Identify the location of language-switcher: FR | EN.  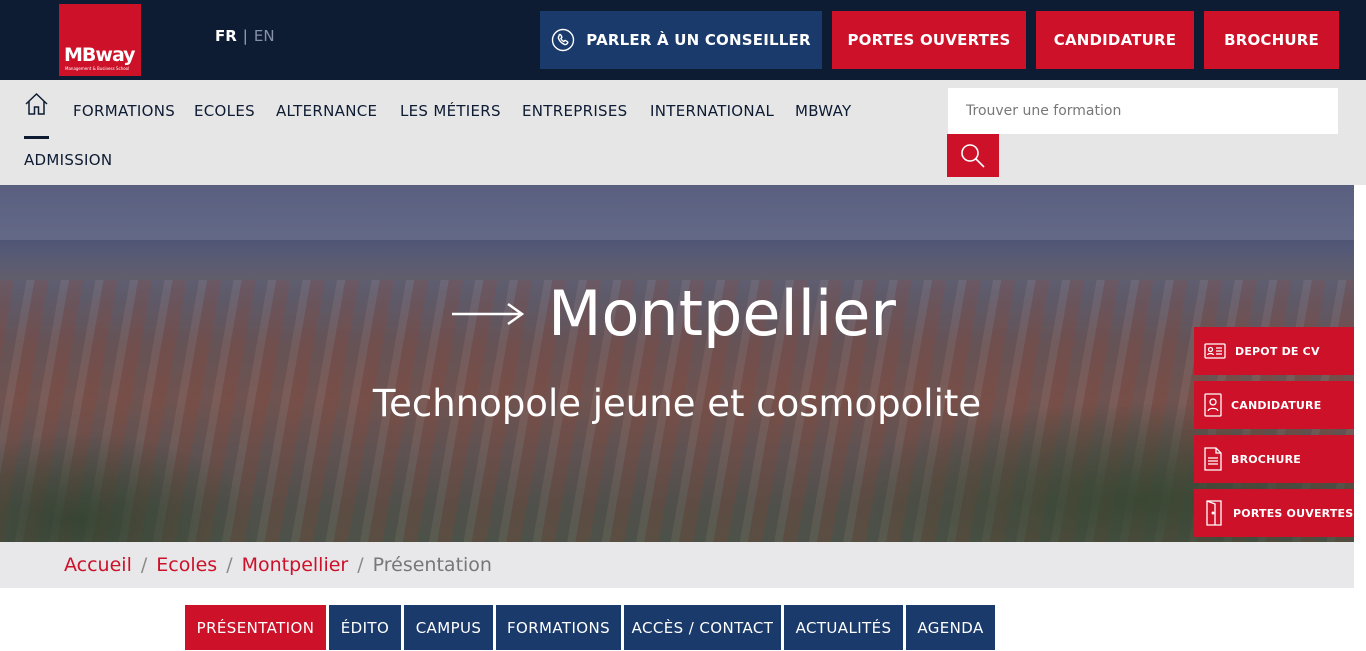
(245, 36).